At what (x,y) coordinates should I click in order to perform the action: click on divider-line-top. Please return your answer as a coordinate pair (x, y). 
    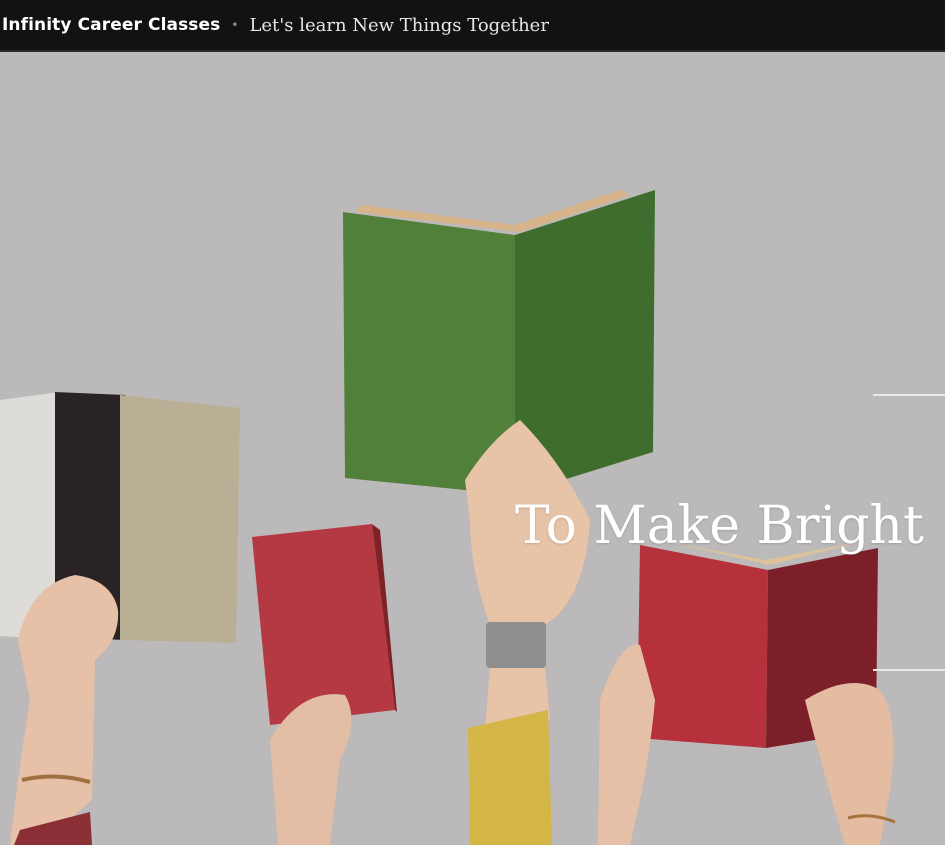
    Looking at the image, I should click on (909, 395).